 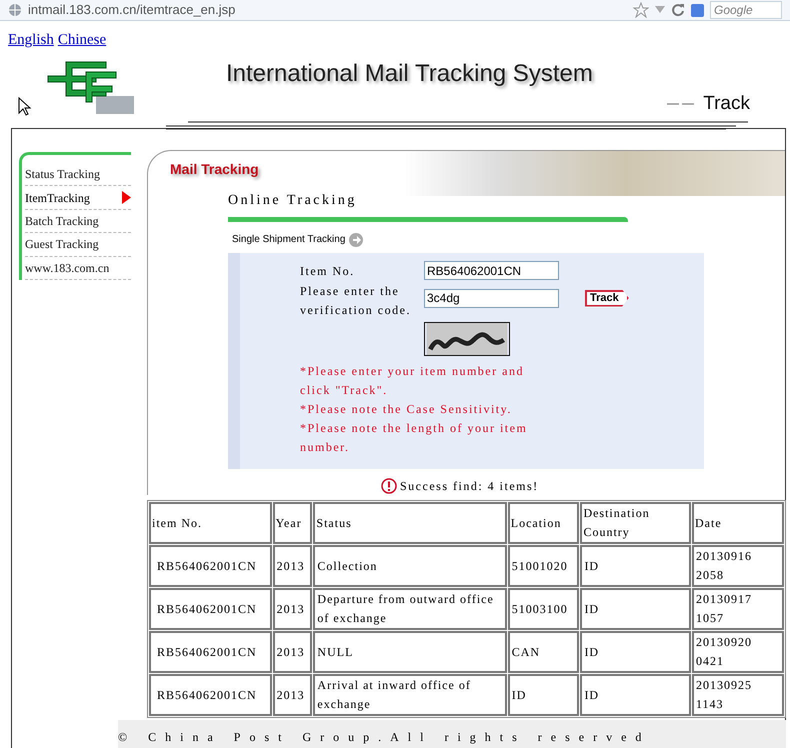 What do you see at coordinates (738, 609) in the screenshot?
I see `table-cell: 20130917 1057` at bounding box center [738, 609].